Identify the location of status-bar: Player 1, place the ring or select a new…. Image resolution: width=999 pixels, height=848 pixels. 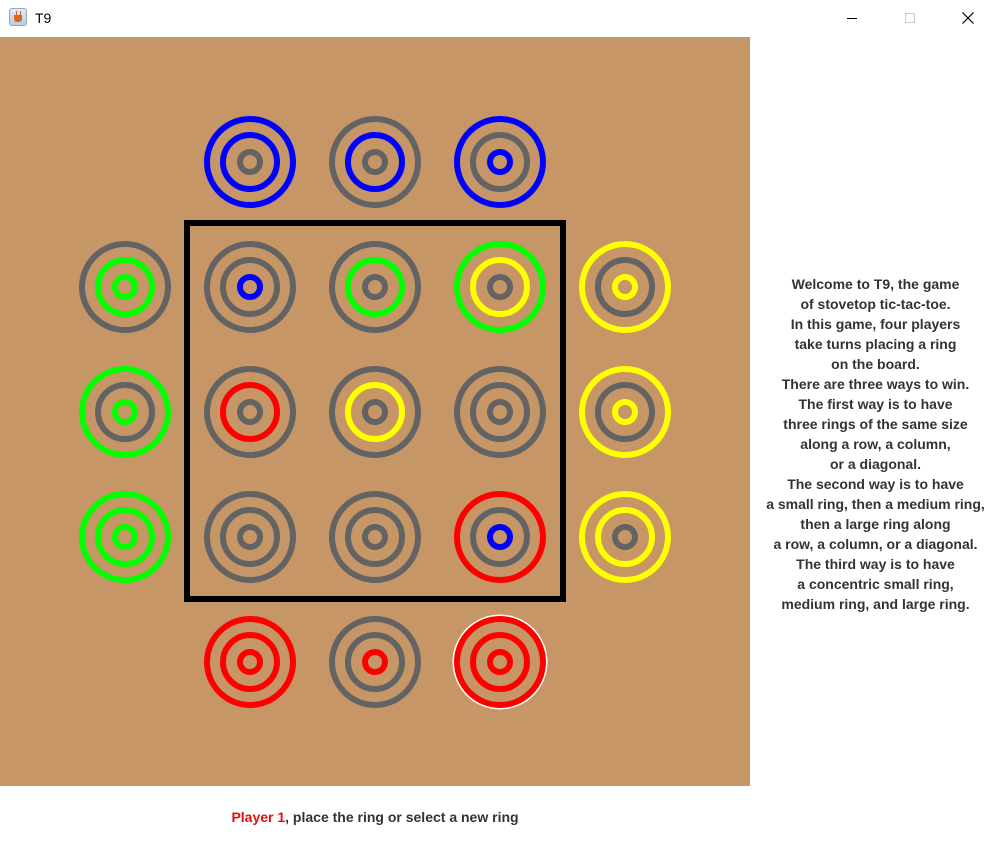
(375, 817).